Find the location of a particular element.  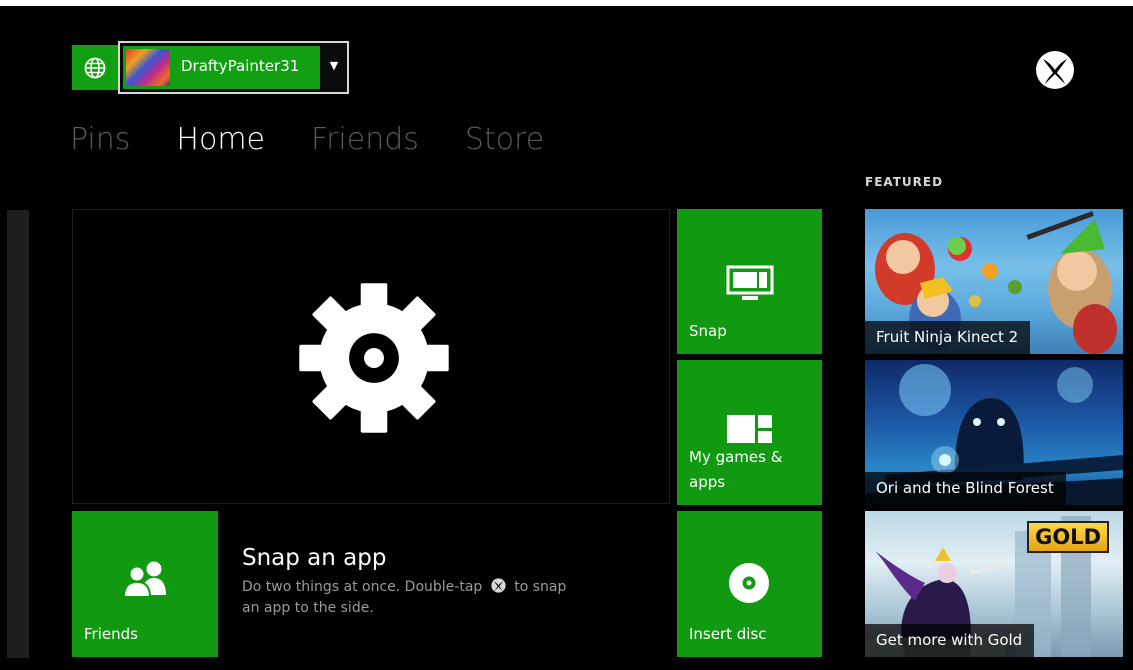

tab-home: Home is located at coordinates (220, 144).